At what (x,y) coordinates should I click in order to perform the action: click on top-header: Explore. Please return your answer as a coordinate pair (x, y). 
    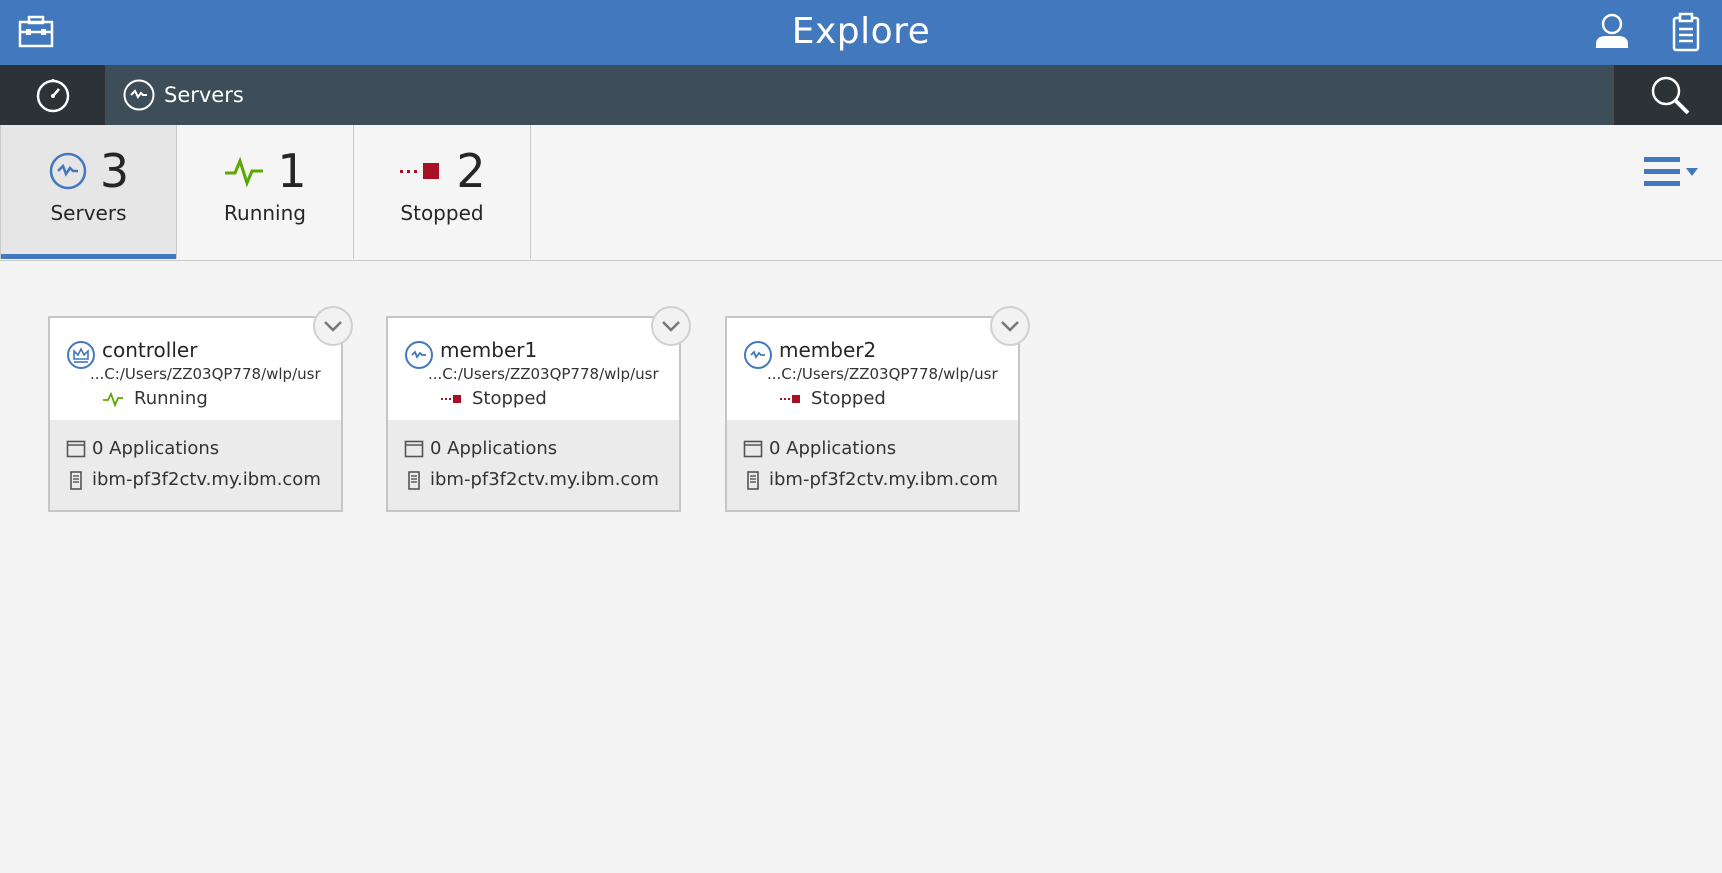
    Looking at the image, I should click on (861, 32).